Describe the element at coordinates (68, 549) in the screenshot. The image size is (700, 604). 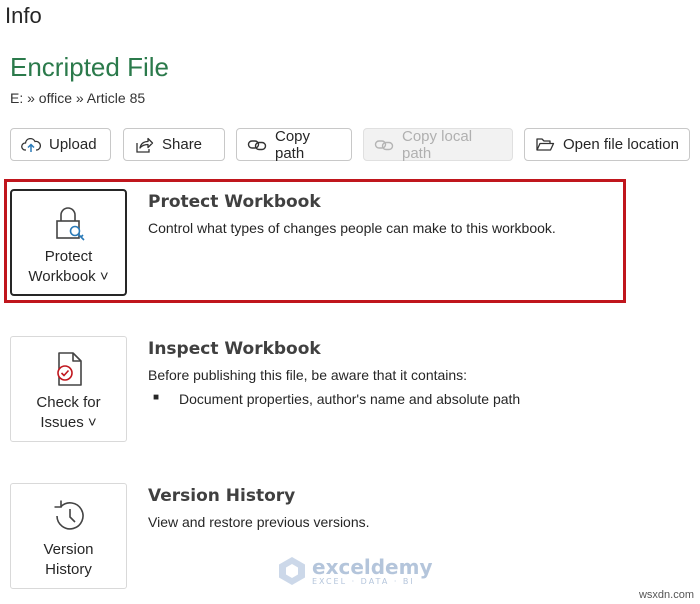
I see `history-label-line1: Version` at that location.